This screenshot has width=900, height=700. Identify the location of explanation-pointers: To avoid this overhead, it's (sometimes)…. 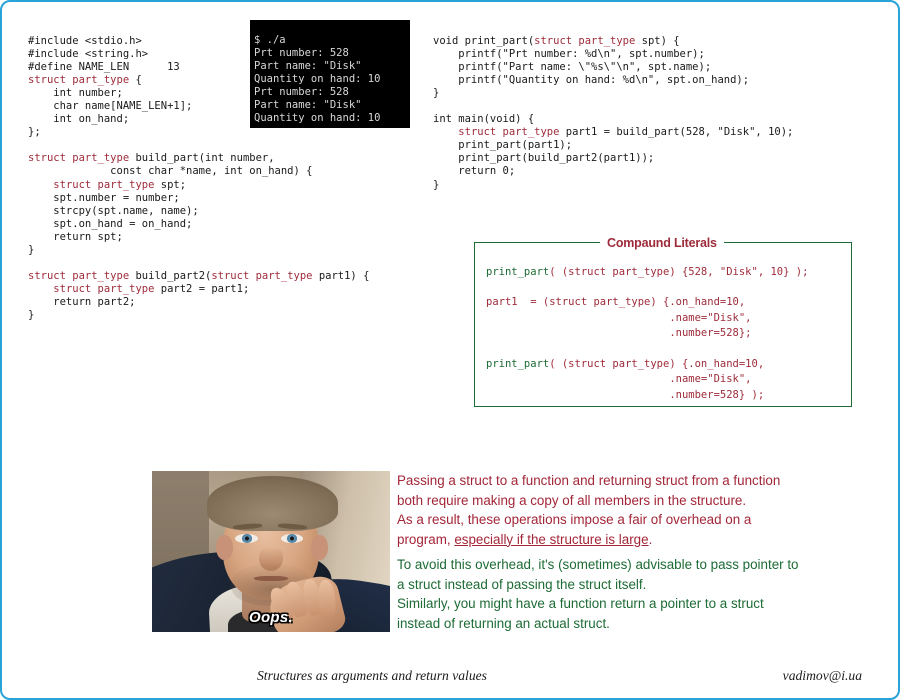
(598, 594).